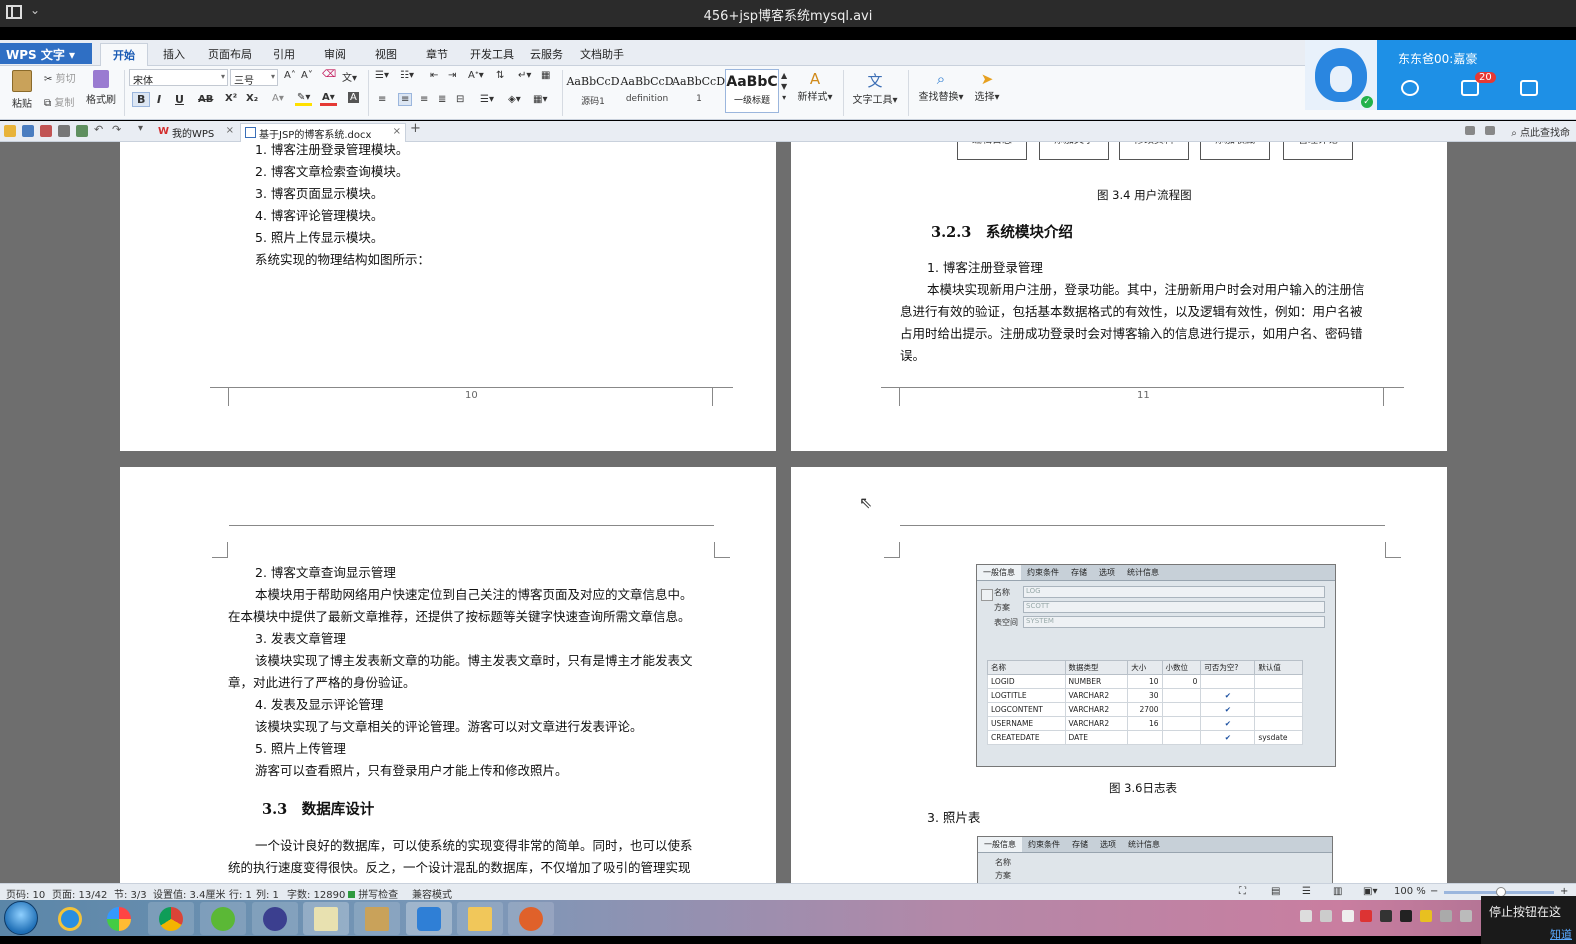  I want to click on page-view-icon: ▤, so click(1275, 891).